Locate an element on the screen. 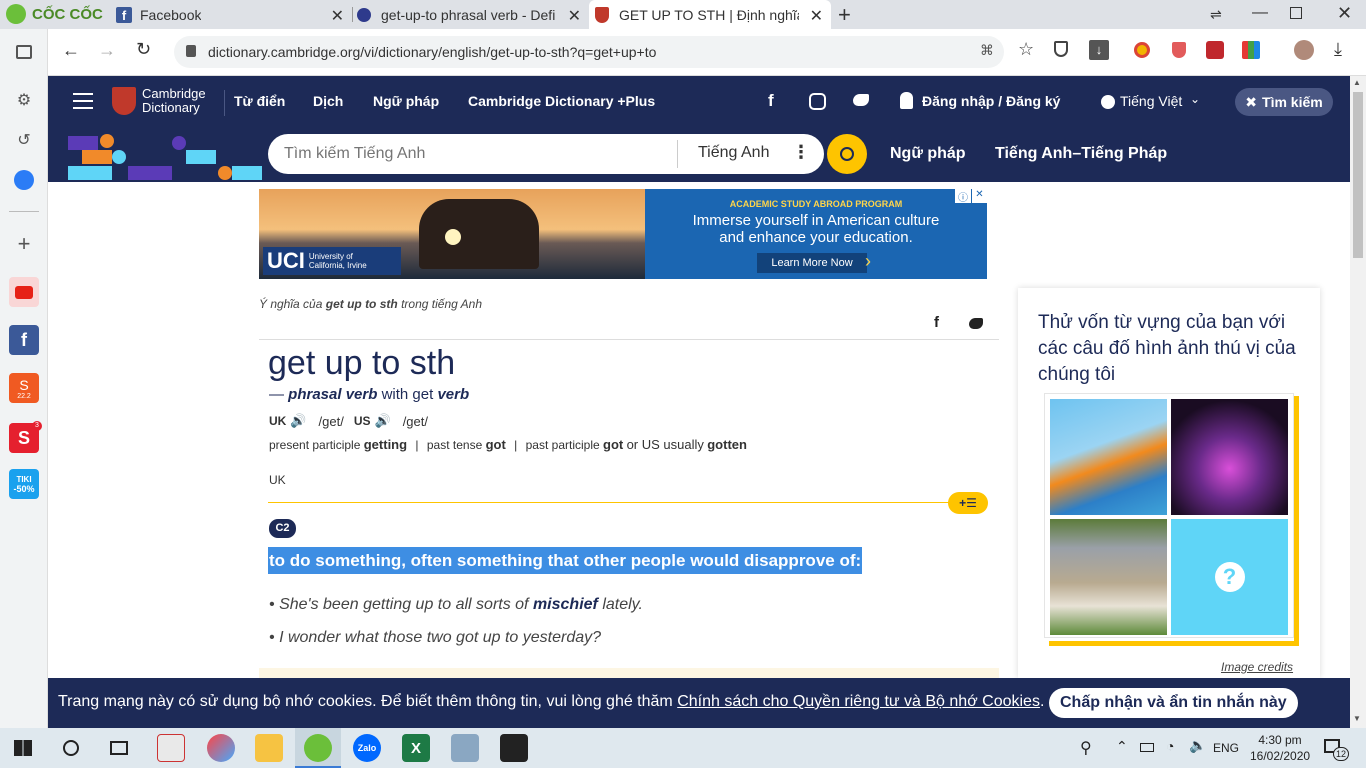  history-icon: ↺ is located at coordinates (24, 140).